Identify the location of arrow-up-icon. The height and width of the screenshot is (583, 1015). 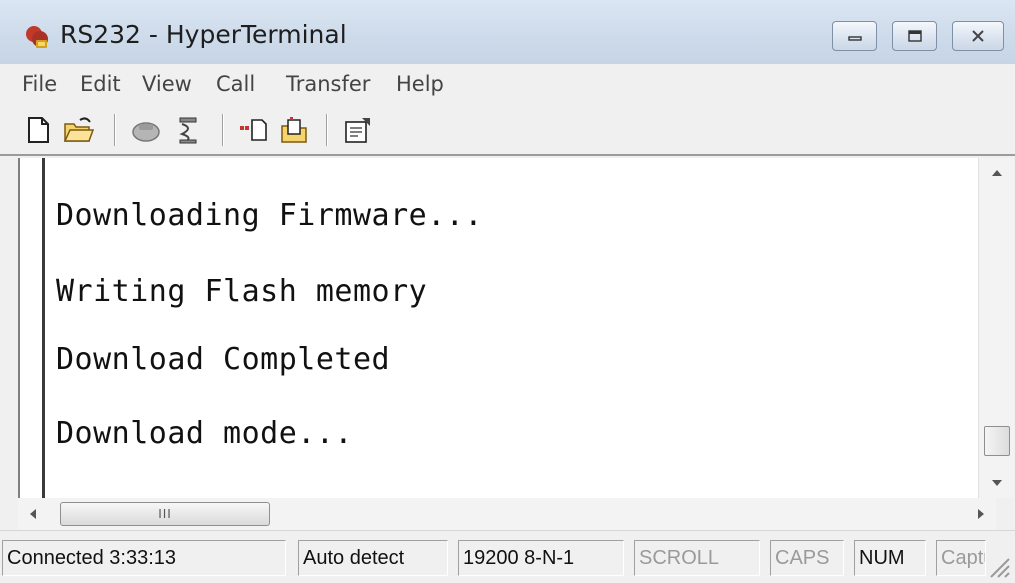
(997, 173).